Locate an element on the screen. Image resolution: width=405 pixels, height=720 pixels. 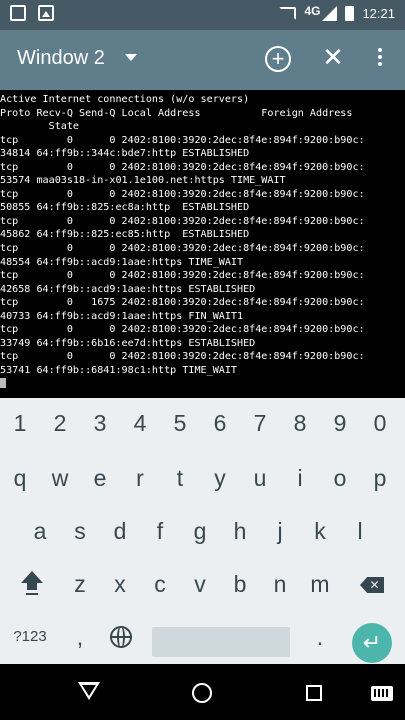
terminal-line: 50855 64:ff9b::825:ec8a:http ESTABLISHED is located at coordinates (125, 208).